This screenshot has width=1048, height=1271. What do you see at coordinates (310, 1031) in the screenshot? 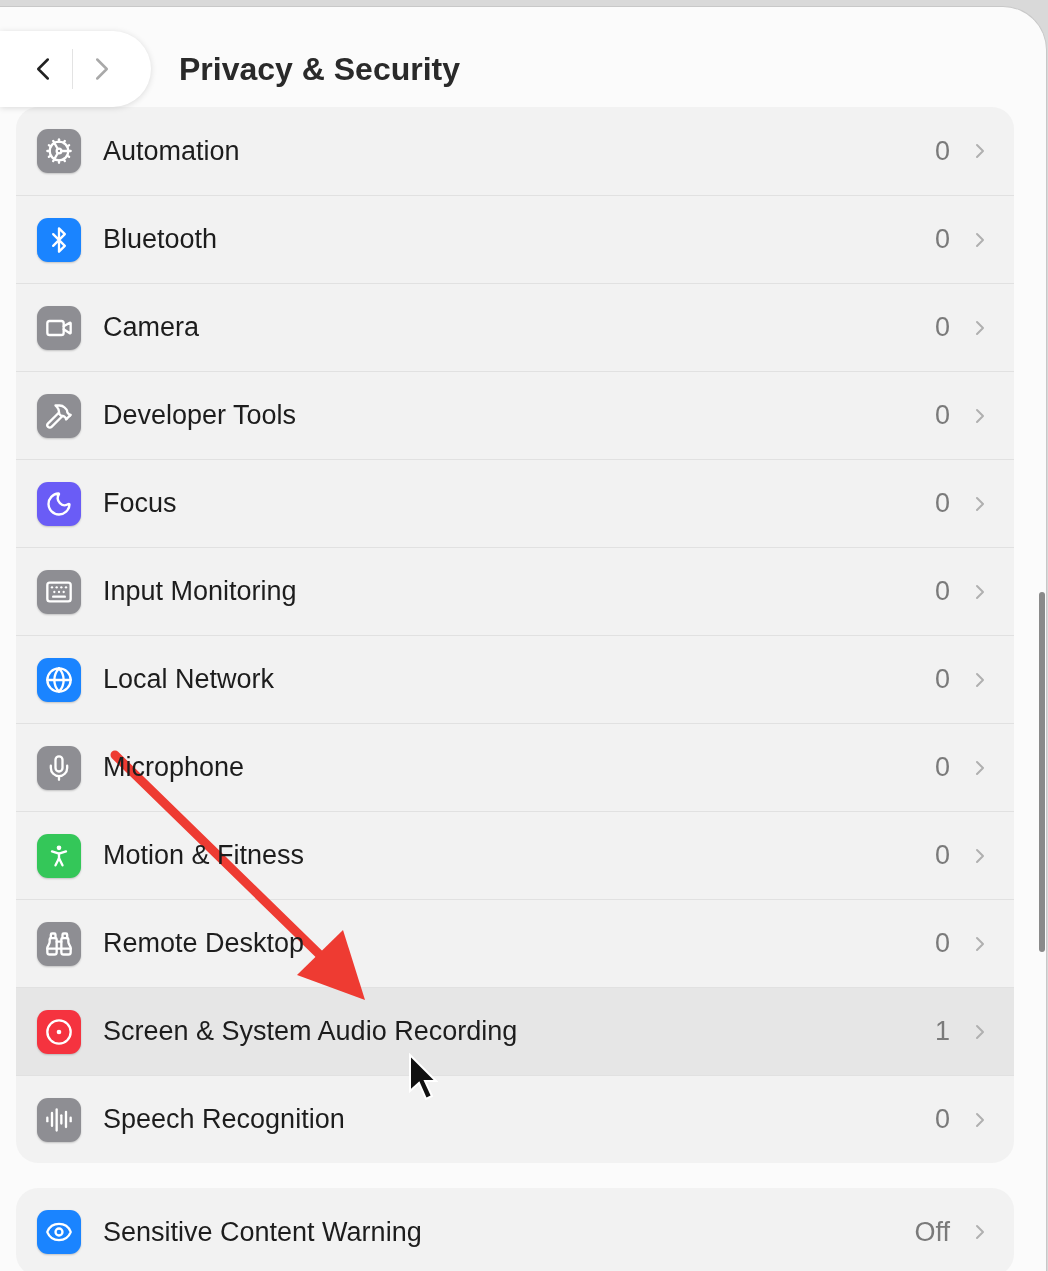
I see `row-label: Screen & System Audio Recording` at bounding box center [310, 1031].